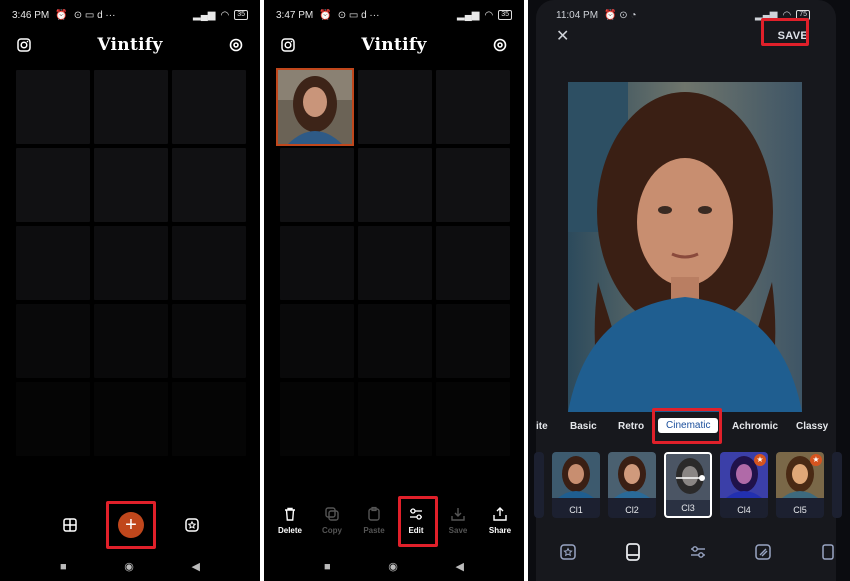 Image resolution: width=850 pixels, height=581 pixels. I want to click on tool-label: Save, so click(458, 530).